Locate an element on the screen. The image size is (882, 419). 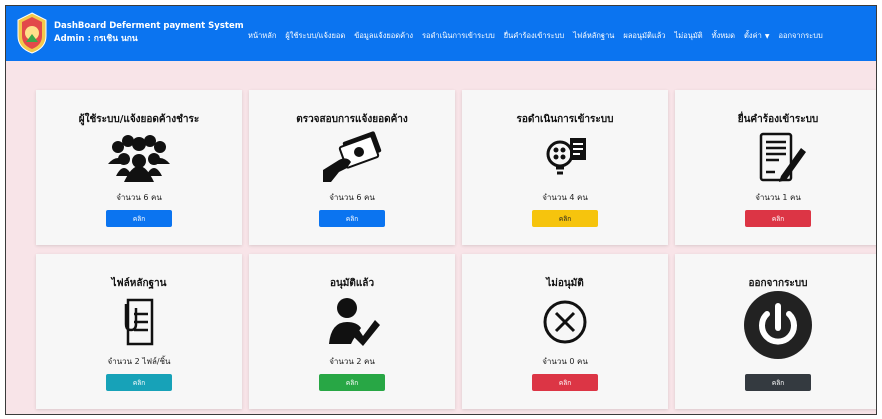
card-title: ยื่นคำร้องเข้าระบบ is located at coordinates (778, 119).